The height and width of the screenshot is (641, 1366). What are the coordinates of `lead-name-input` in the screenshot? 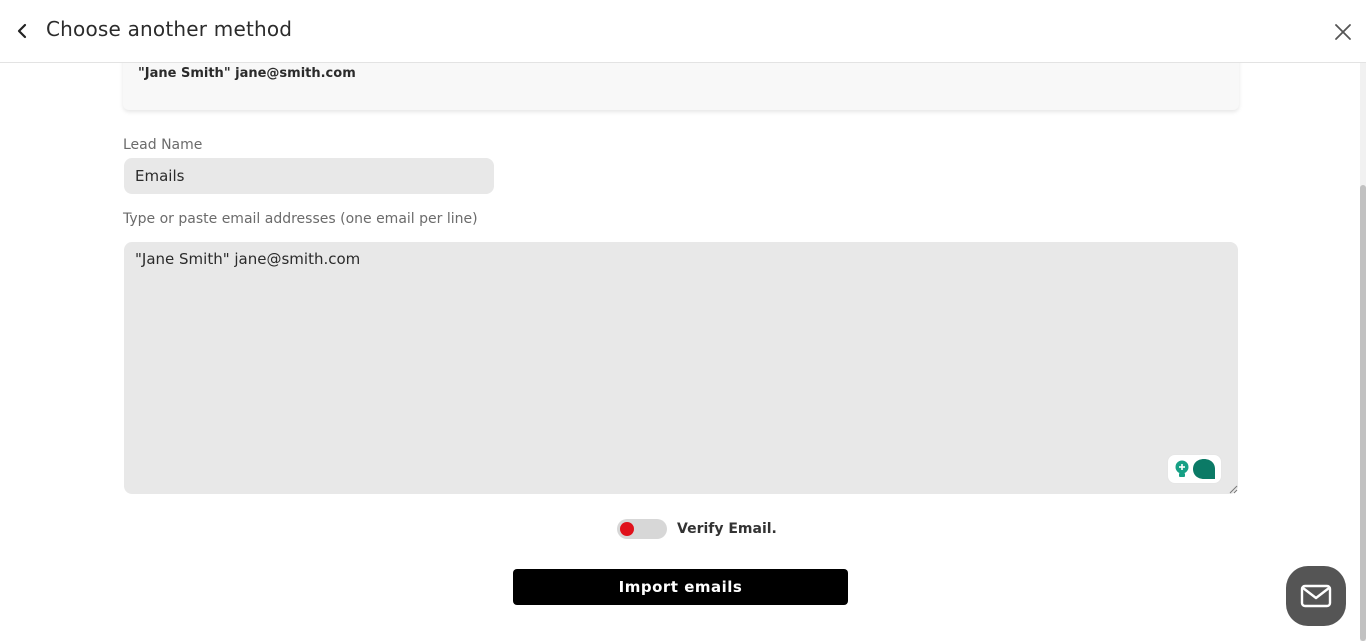 It's located at (309, 176).